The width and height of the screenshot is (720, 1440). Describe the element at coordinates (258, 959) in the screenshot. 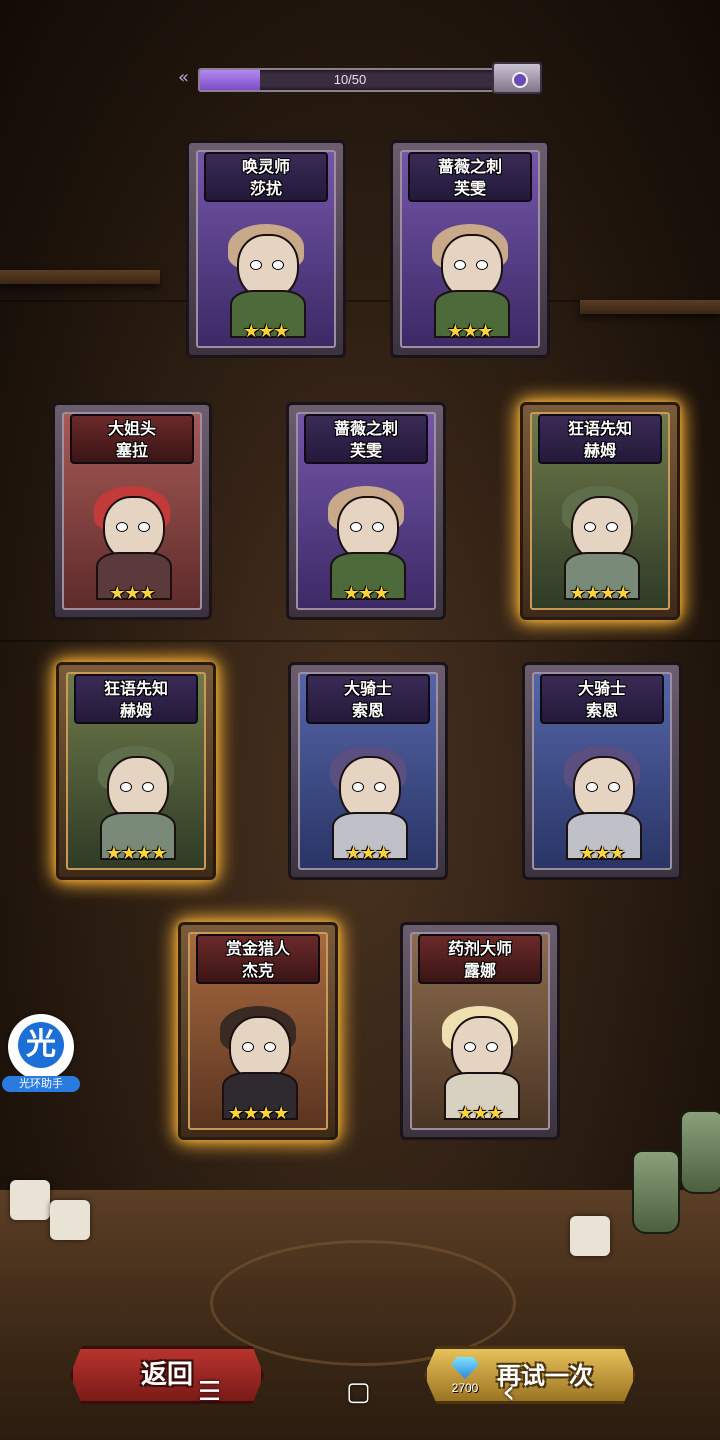

I see `hero-name-banner: 赏金猎人 杰克` at that location.